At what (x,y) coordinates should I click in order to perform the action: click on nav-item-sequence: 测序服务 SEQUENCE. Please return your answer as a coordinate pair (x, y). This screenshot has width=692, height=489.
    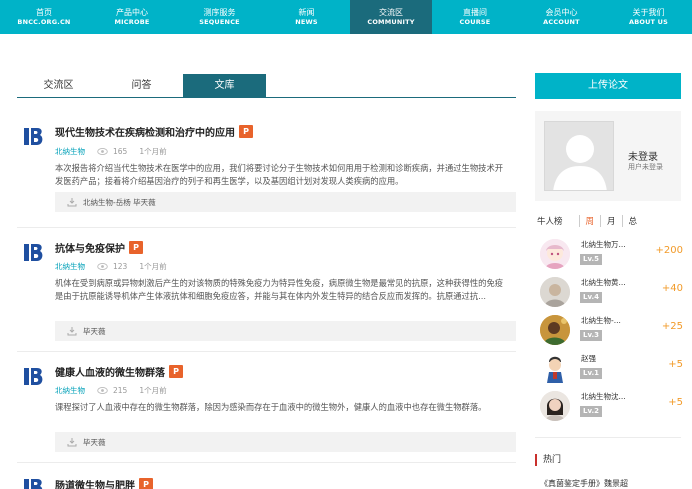
    Looking at the image, I should click on (219, 17).